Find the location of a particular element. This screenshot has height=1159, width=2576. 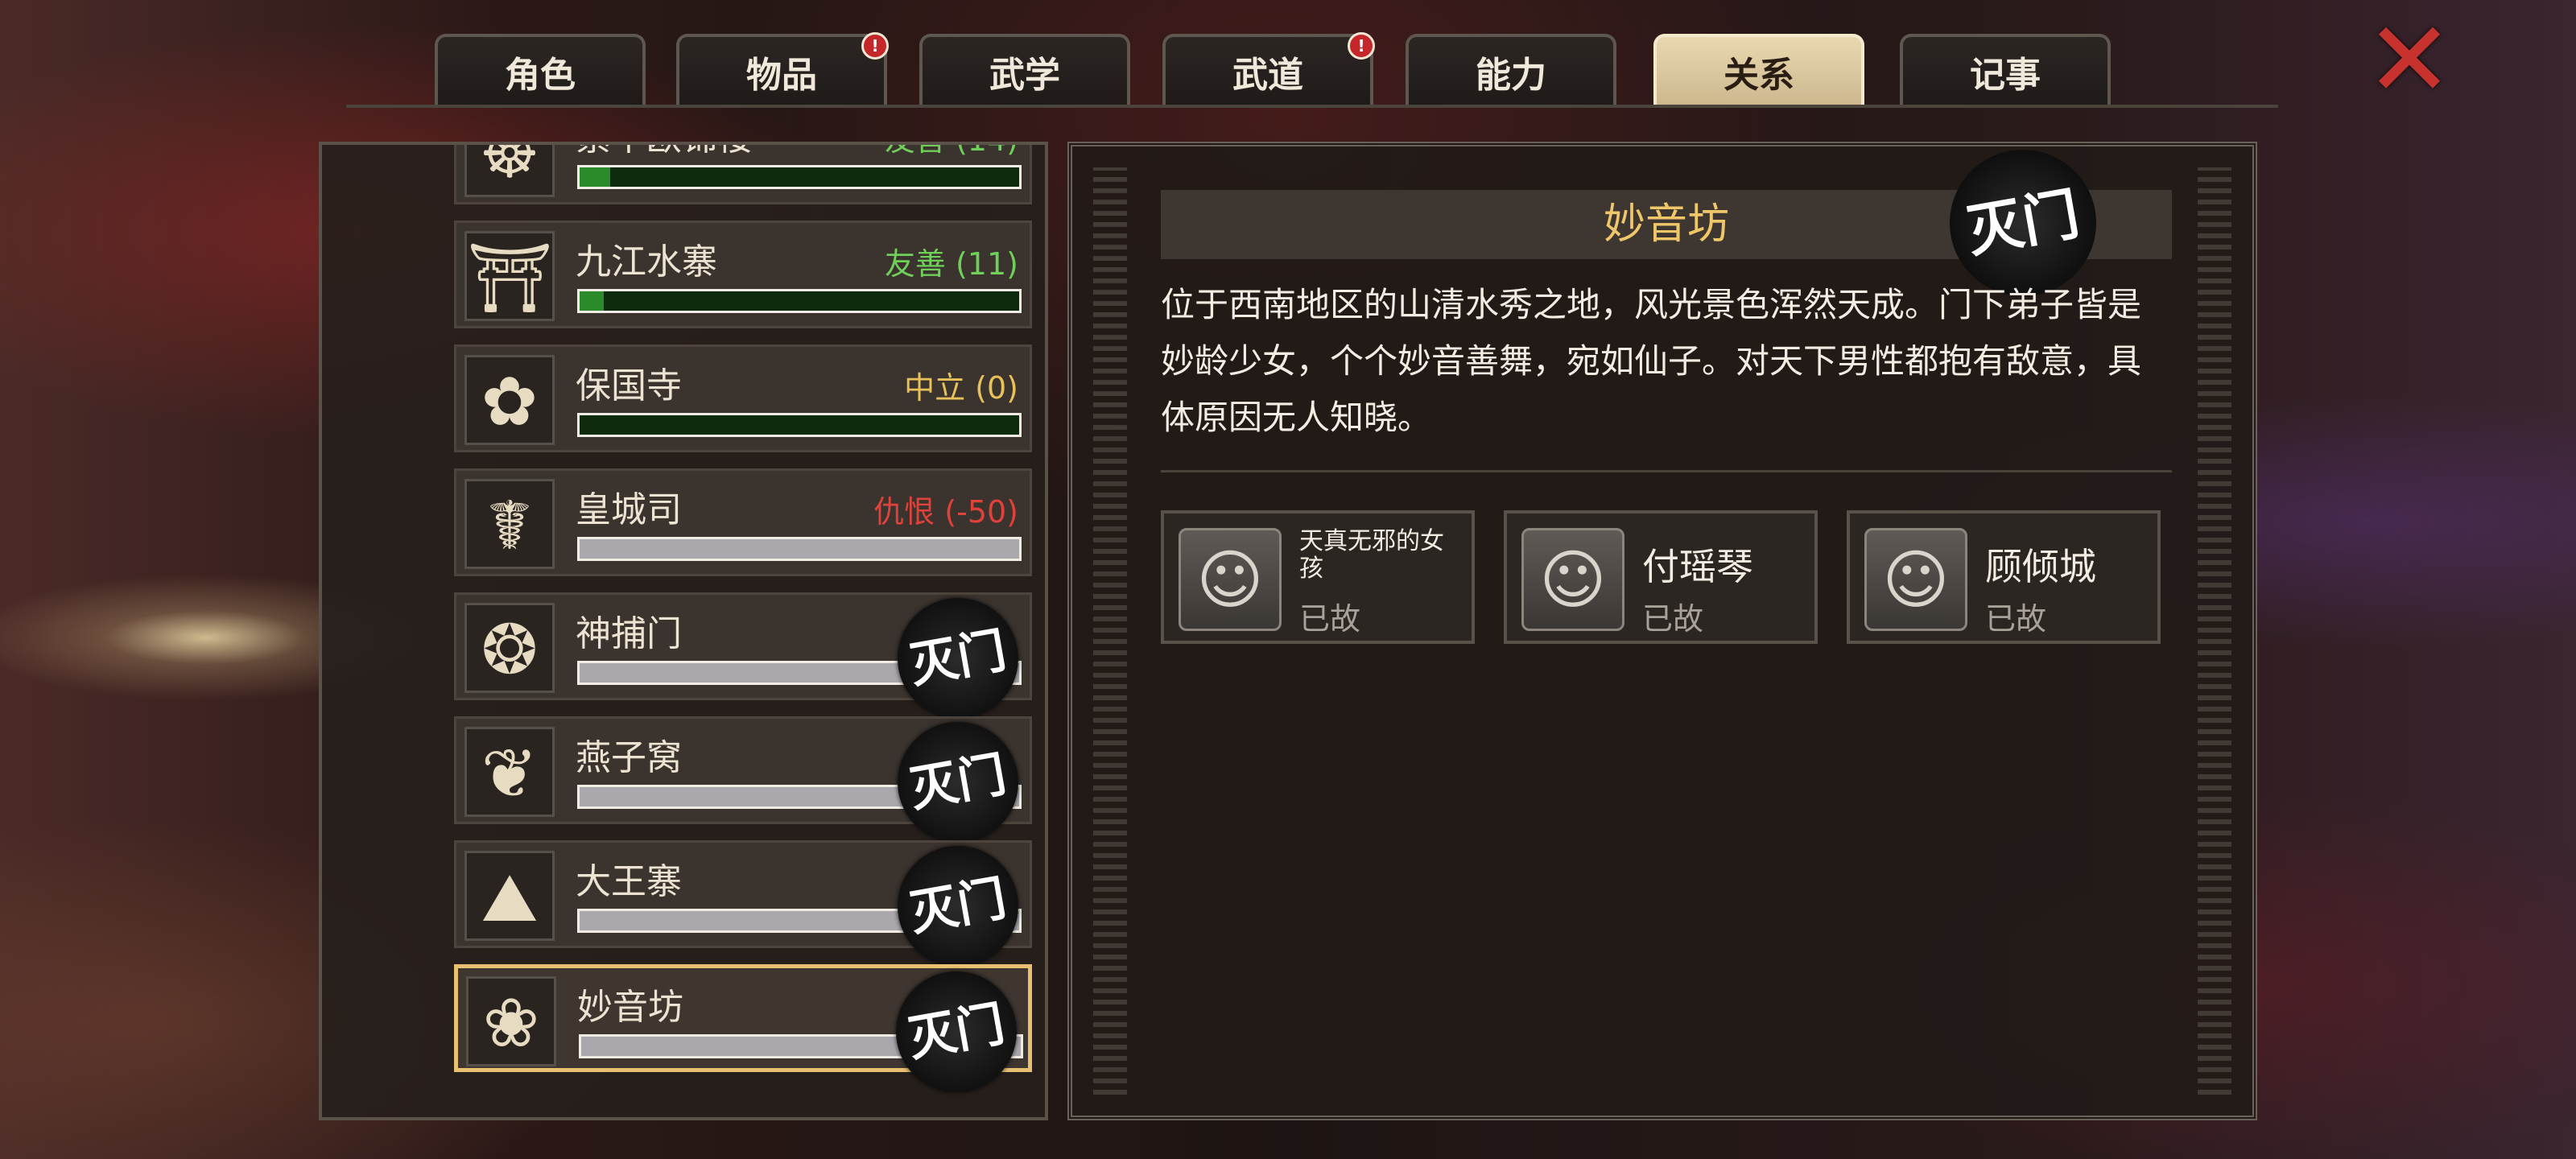

member-name: 付瑶琴 is located at coordinates (1697, 566).